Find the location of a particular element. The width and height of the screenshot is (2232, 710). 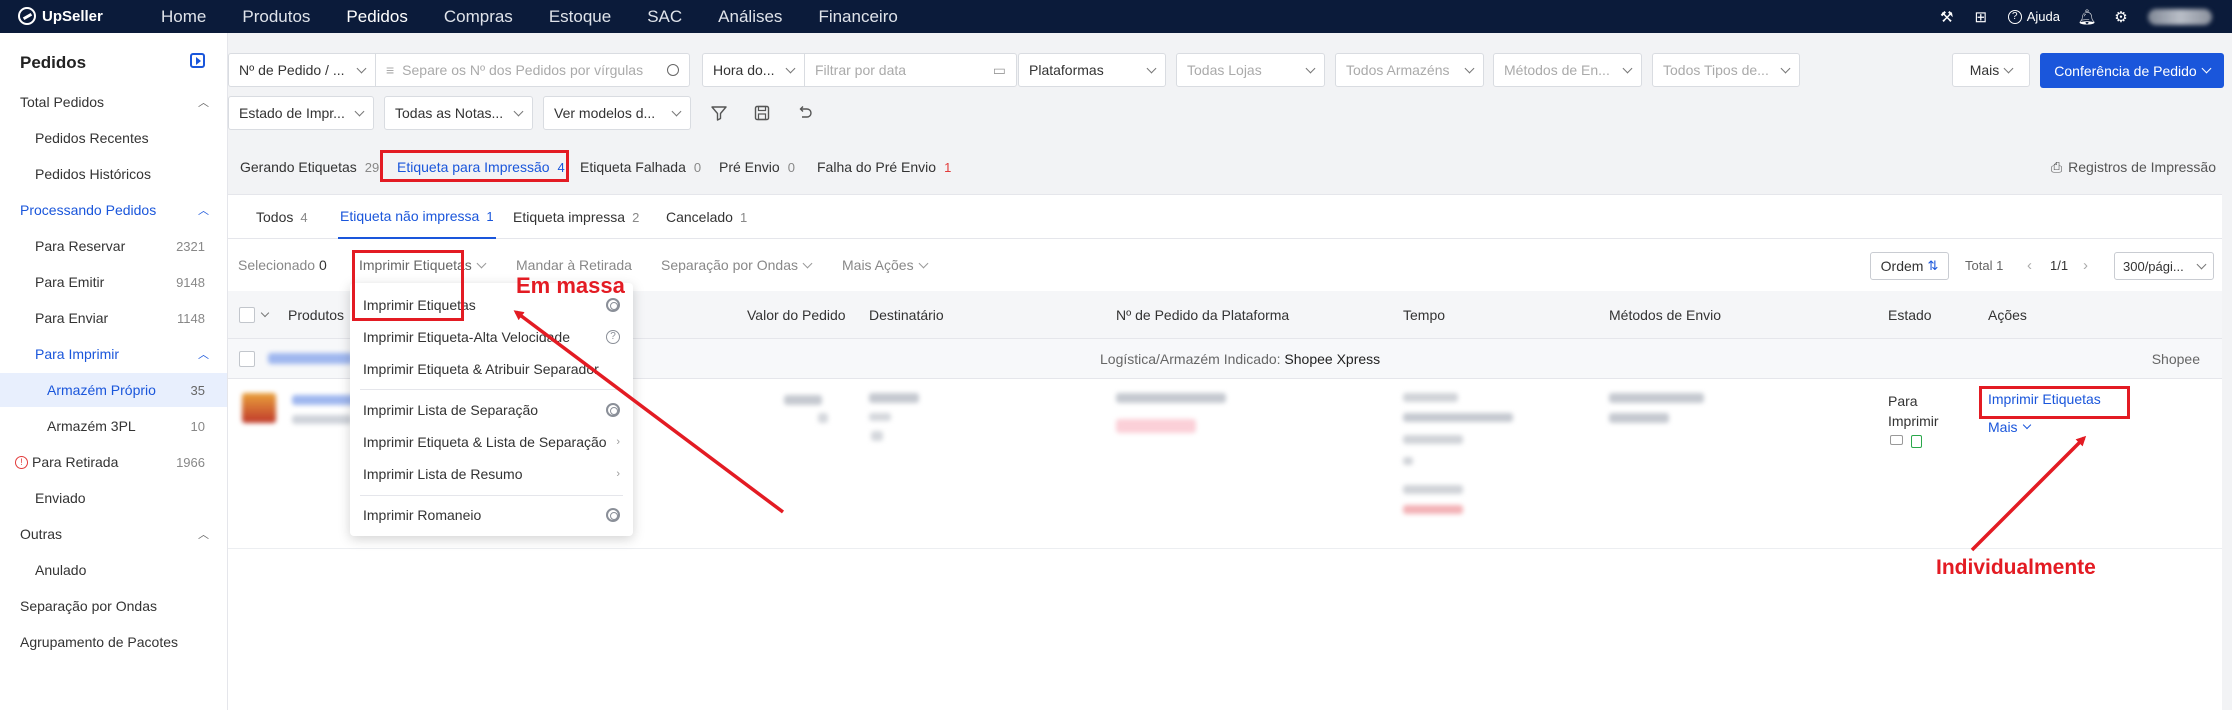

tab-etiqueta-falhada: Etiqueta Falhada 0 is located at coordinates (640, 167).